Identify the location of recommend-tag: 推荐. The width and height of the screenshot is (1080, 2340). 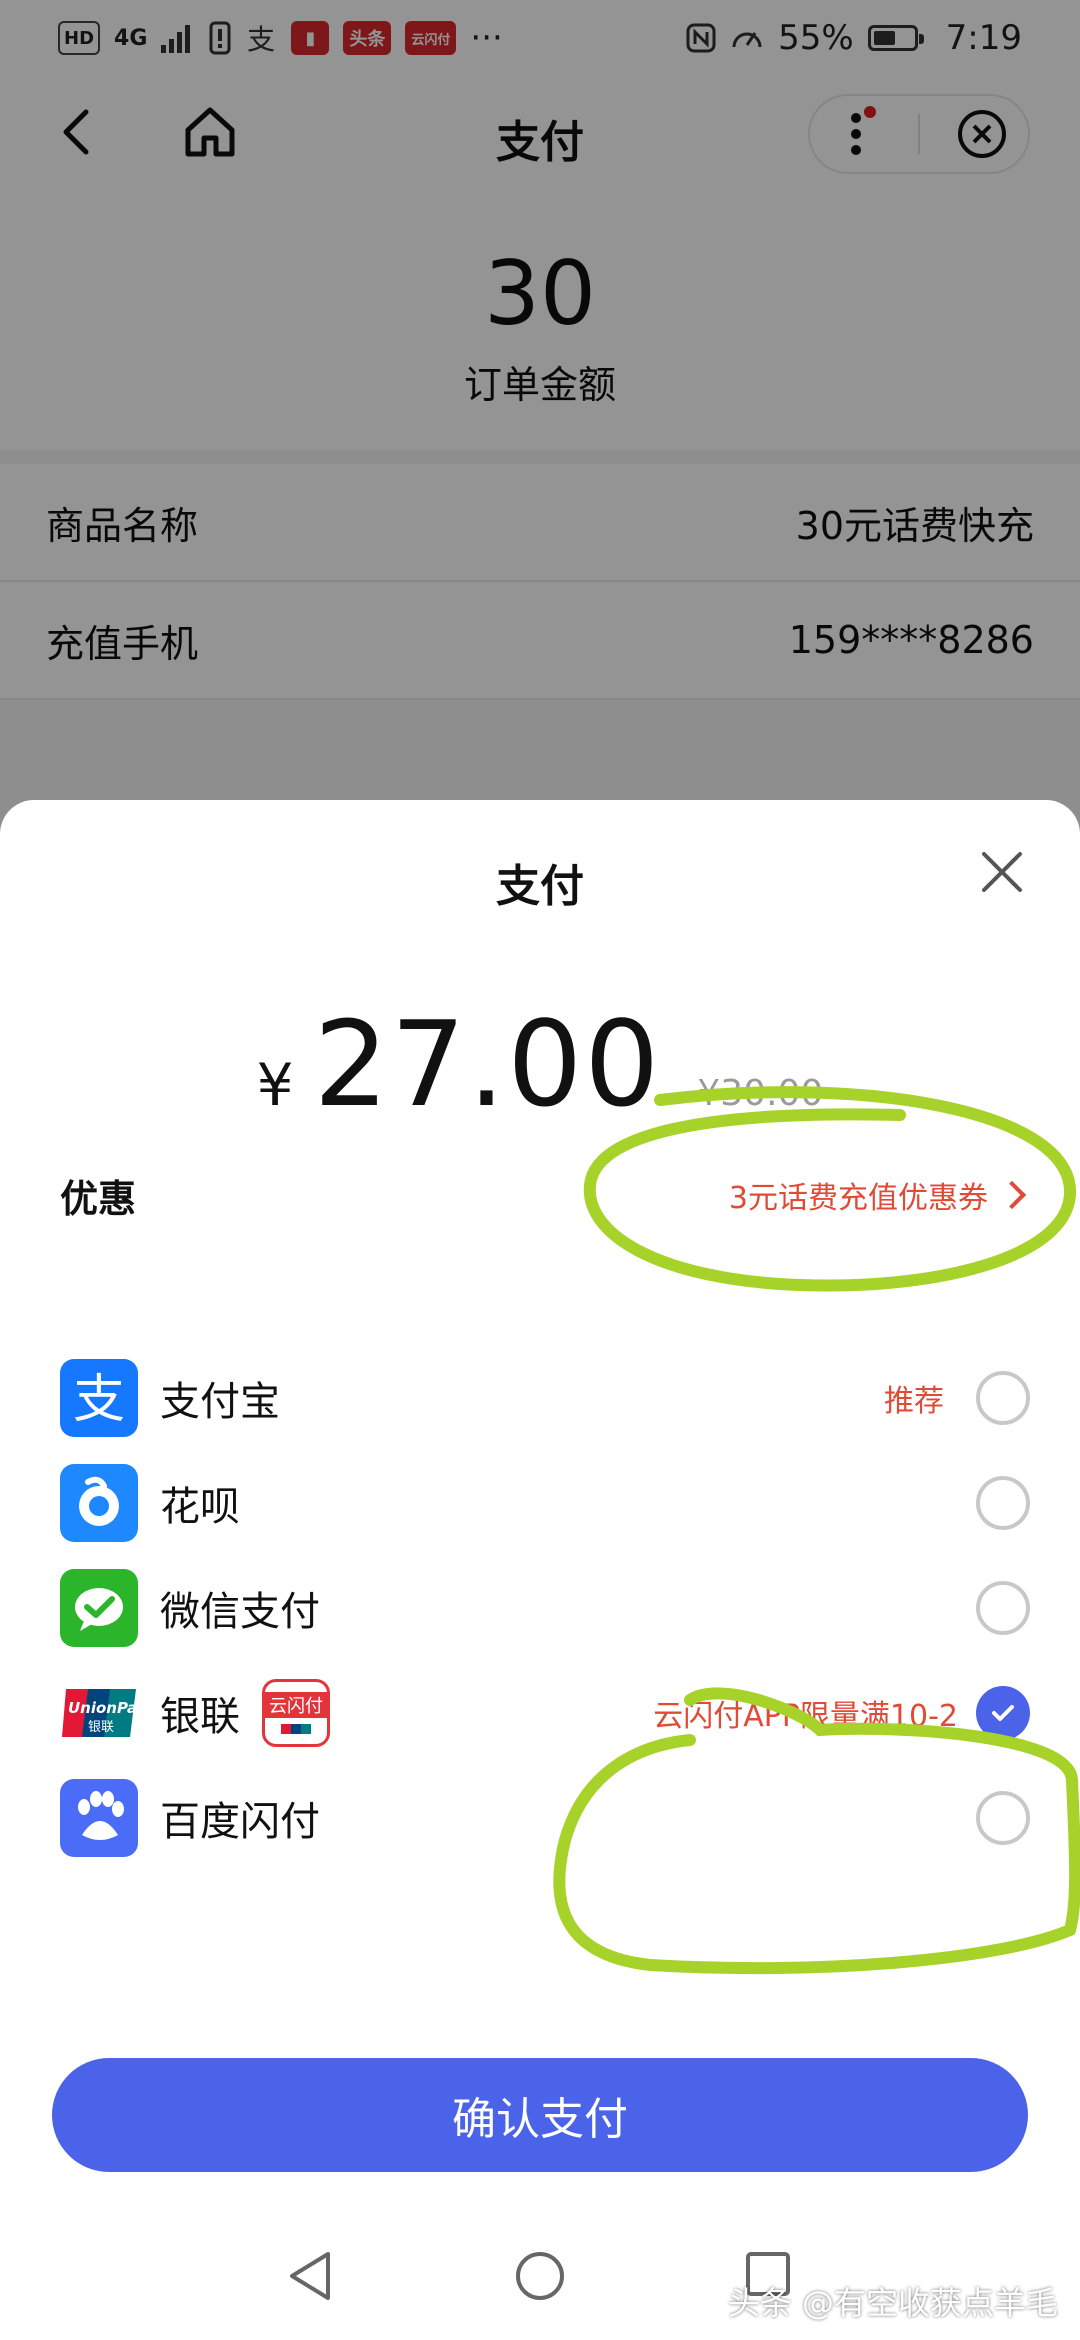
(914, 1401).